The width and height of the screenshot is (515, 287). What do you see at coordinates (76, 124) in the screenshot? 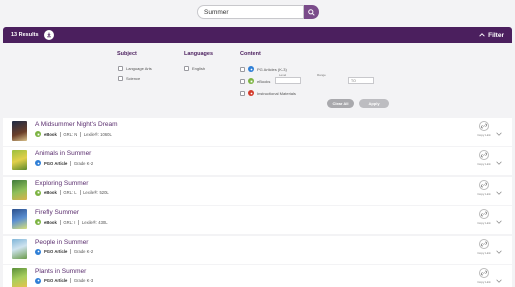
I see `result-title: A Midsummer Night's Dream` at bounding box center [76, 124].